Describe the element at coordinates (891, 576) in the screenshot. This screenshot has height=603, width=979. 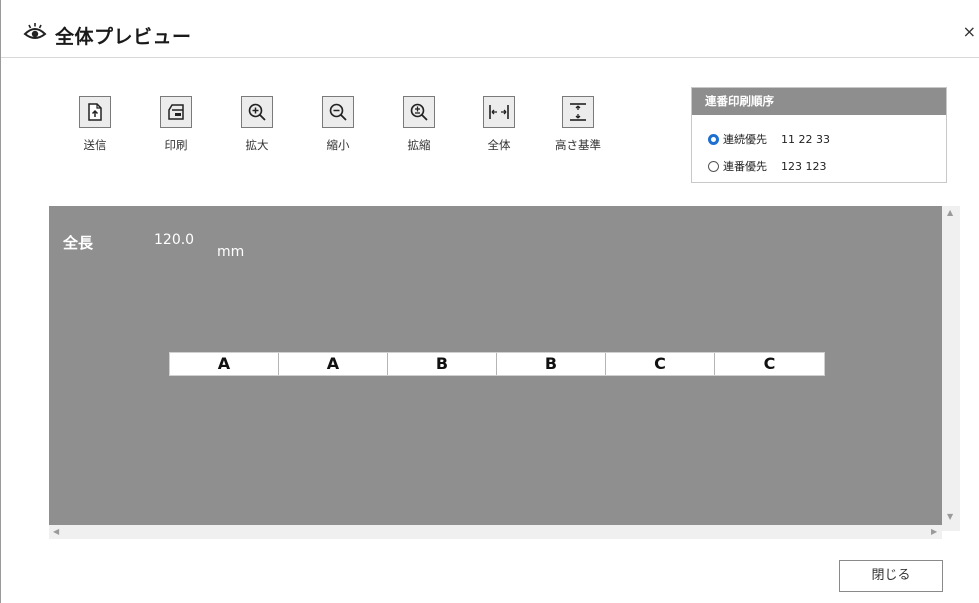
I see `close-button: 閉じる` at that location.